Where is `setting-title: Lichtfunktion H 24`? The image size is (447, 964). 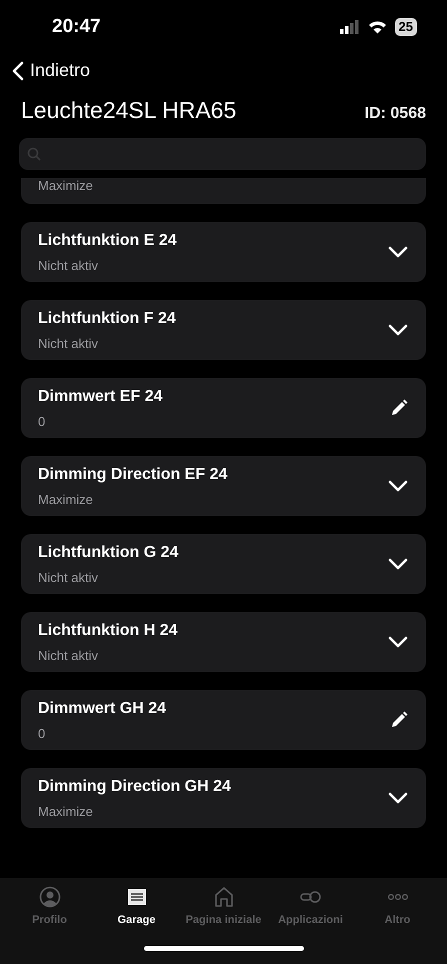 setting-title: Lichtfunktion H 24 is located at coordinates (108, 631).